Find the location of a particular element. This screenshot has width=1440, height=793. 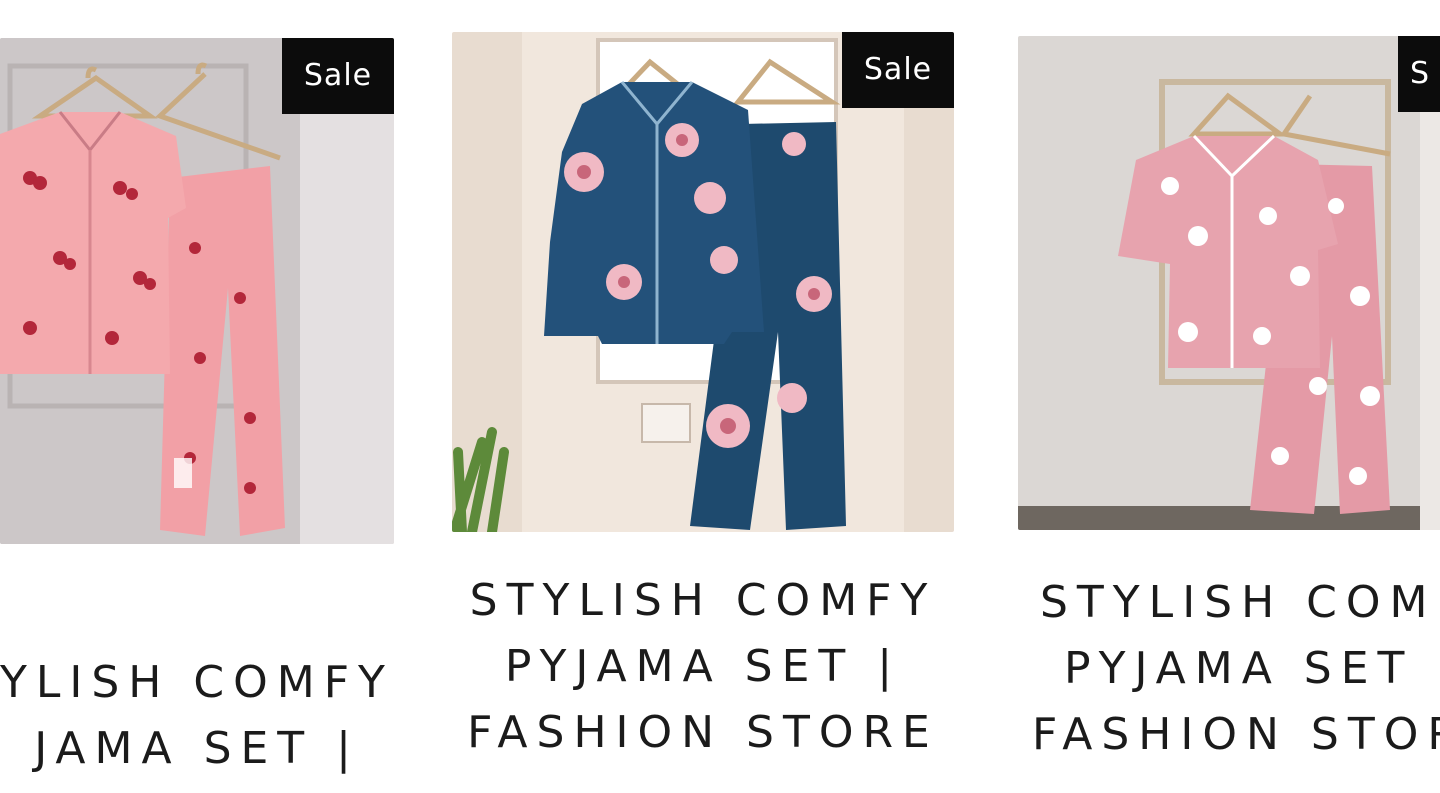

product-title-line: STYLISH COMFY is located at coordinates (703, 600).